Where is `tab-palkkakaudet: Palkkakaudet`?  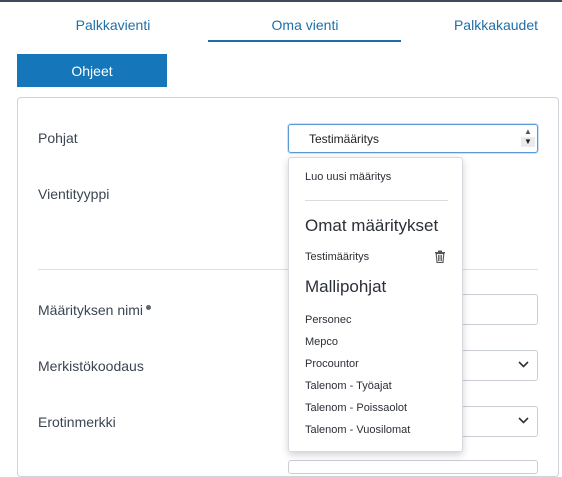 tab-palkkakaudet: Palkkakaudet is located at coordinates (482, 25).